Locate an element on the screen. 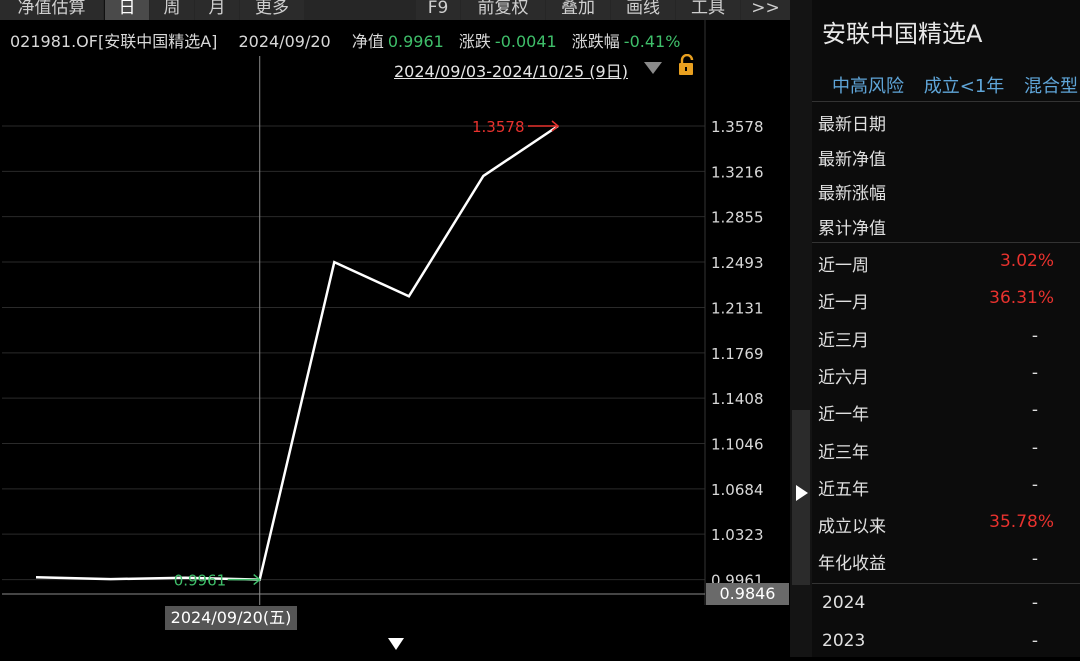 The width and height of the screenshot is (1080, 661). stat-label: 最新日期 is located at coordinates (852, 125).